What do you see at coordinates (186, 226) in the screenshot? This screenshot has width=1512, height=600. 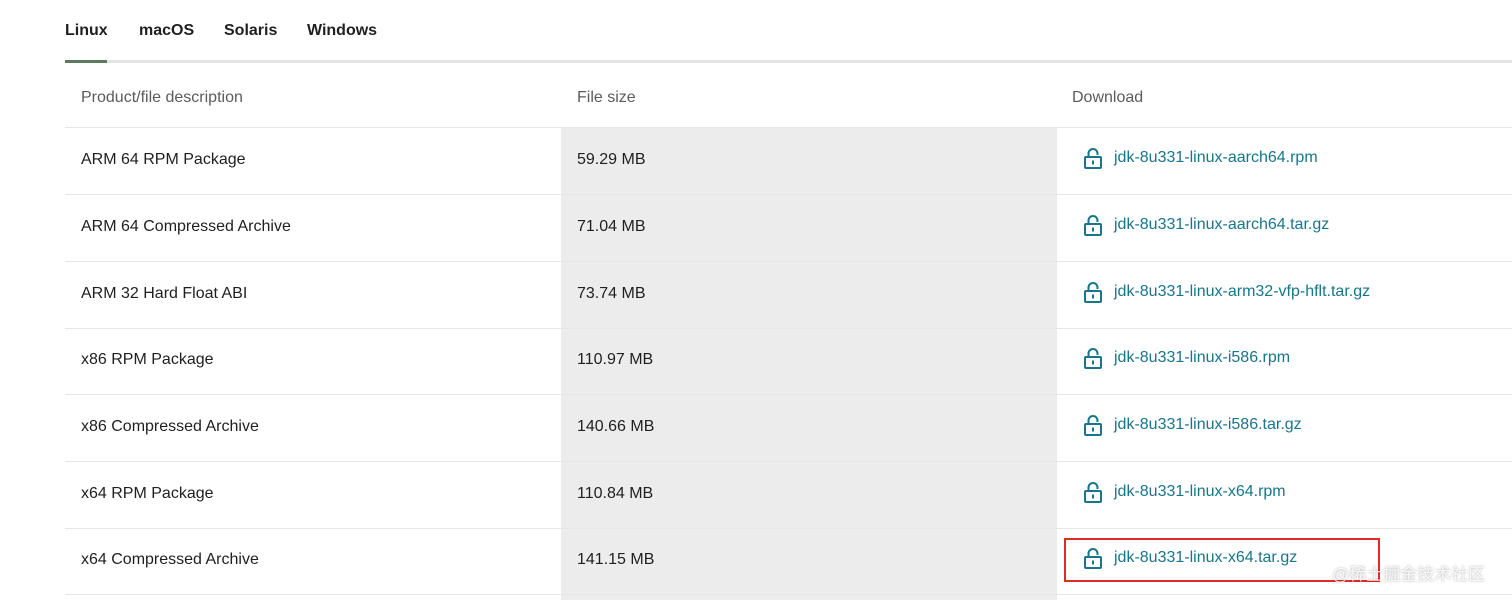 I see `row-description: ARM 64 Compressed Archive` at bounding box center [186, 226].